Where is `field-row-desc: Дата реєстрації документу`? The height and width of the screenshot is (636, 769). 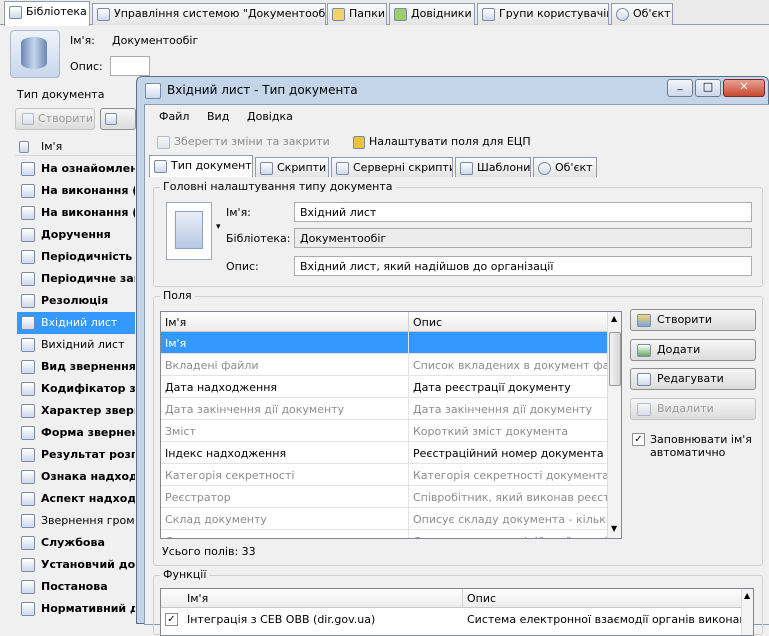
field-row-desc: Дата реєстрації документу is located at coordinates (508, 387).